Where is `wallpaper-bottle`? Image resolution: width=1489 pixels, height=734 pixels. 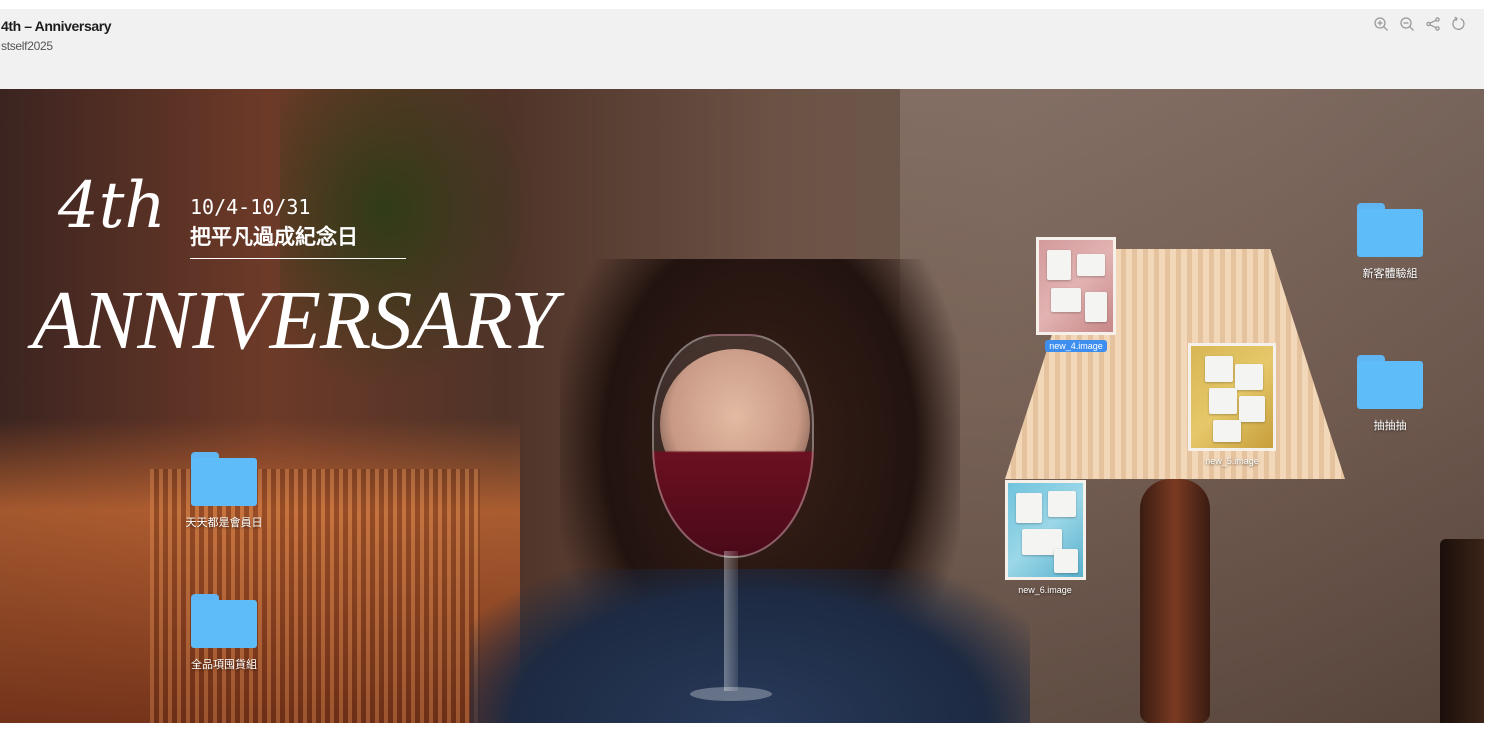 wallpaper-bottle is located at coordinates (1462, 631).